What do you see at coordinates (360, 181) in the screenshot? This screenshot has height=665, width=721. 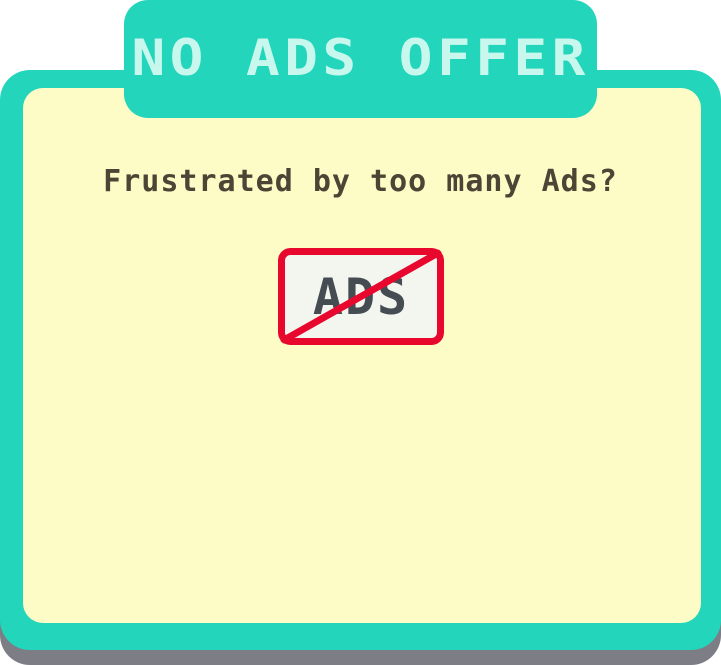 I see `offer-question: Frustrated by too many Ads?` at bounding box center [360, 181].